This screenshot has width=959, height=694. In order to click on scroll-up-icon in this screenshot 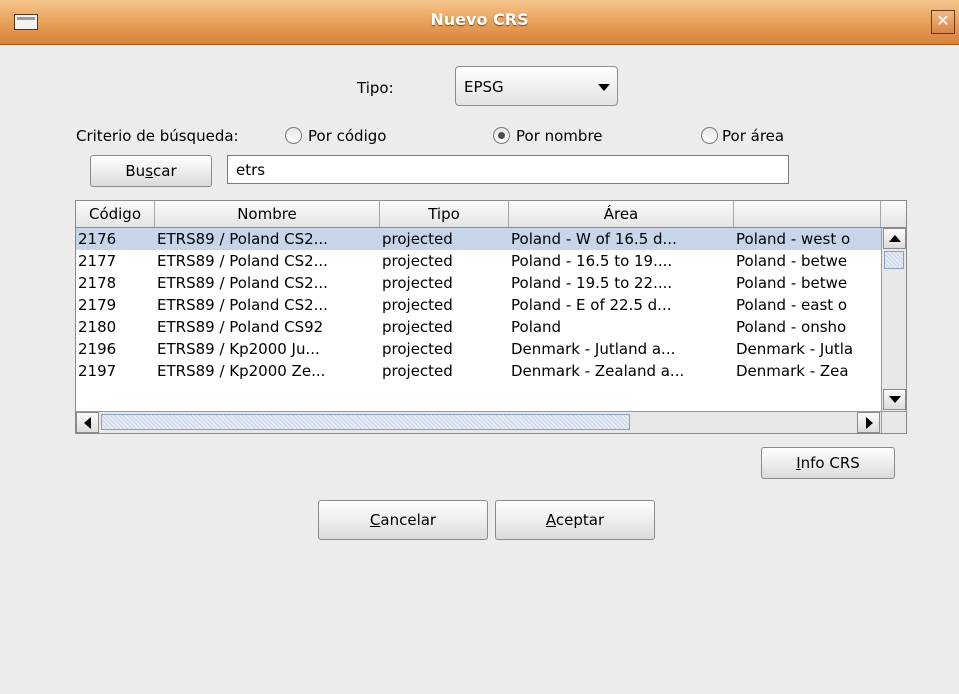, I will do `click(895, 238)`.